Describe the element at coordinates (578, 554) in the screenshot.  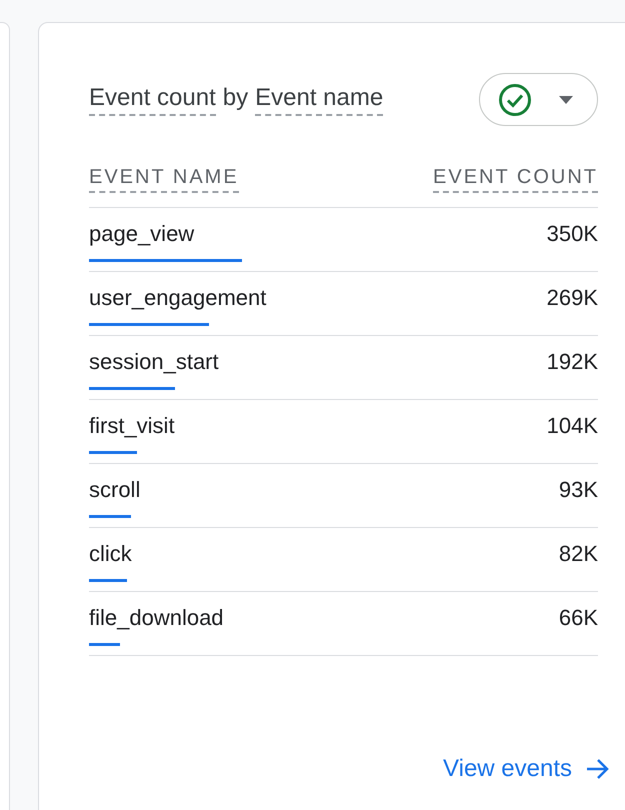
I see `event-count: 82K` at that location.